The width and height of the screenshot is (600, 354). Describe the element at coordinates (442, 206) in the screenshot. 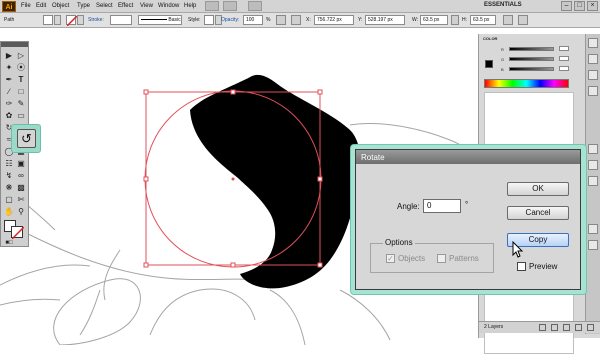

I see `angle-input: 0` at that location.